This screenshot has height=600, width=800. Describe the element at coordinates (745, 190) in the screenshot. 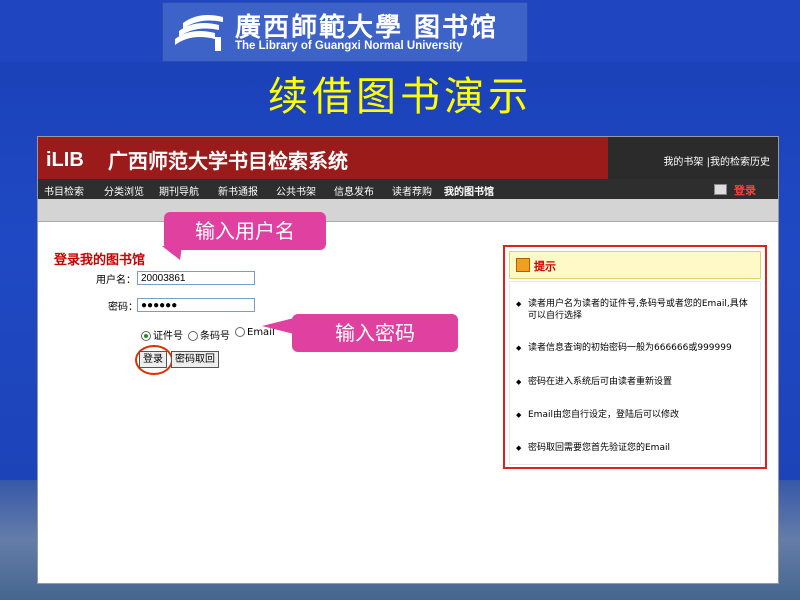

I see `login-link: 登录` at that location.